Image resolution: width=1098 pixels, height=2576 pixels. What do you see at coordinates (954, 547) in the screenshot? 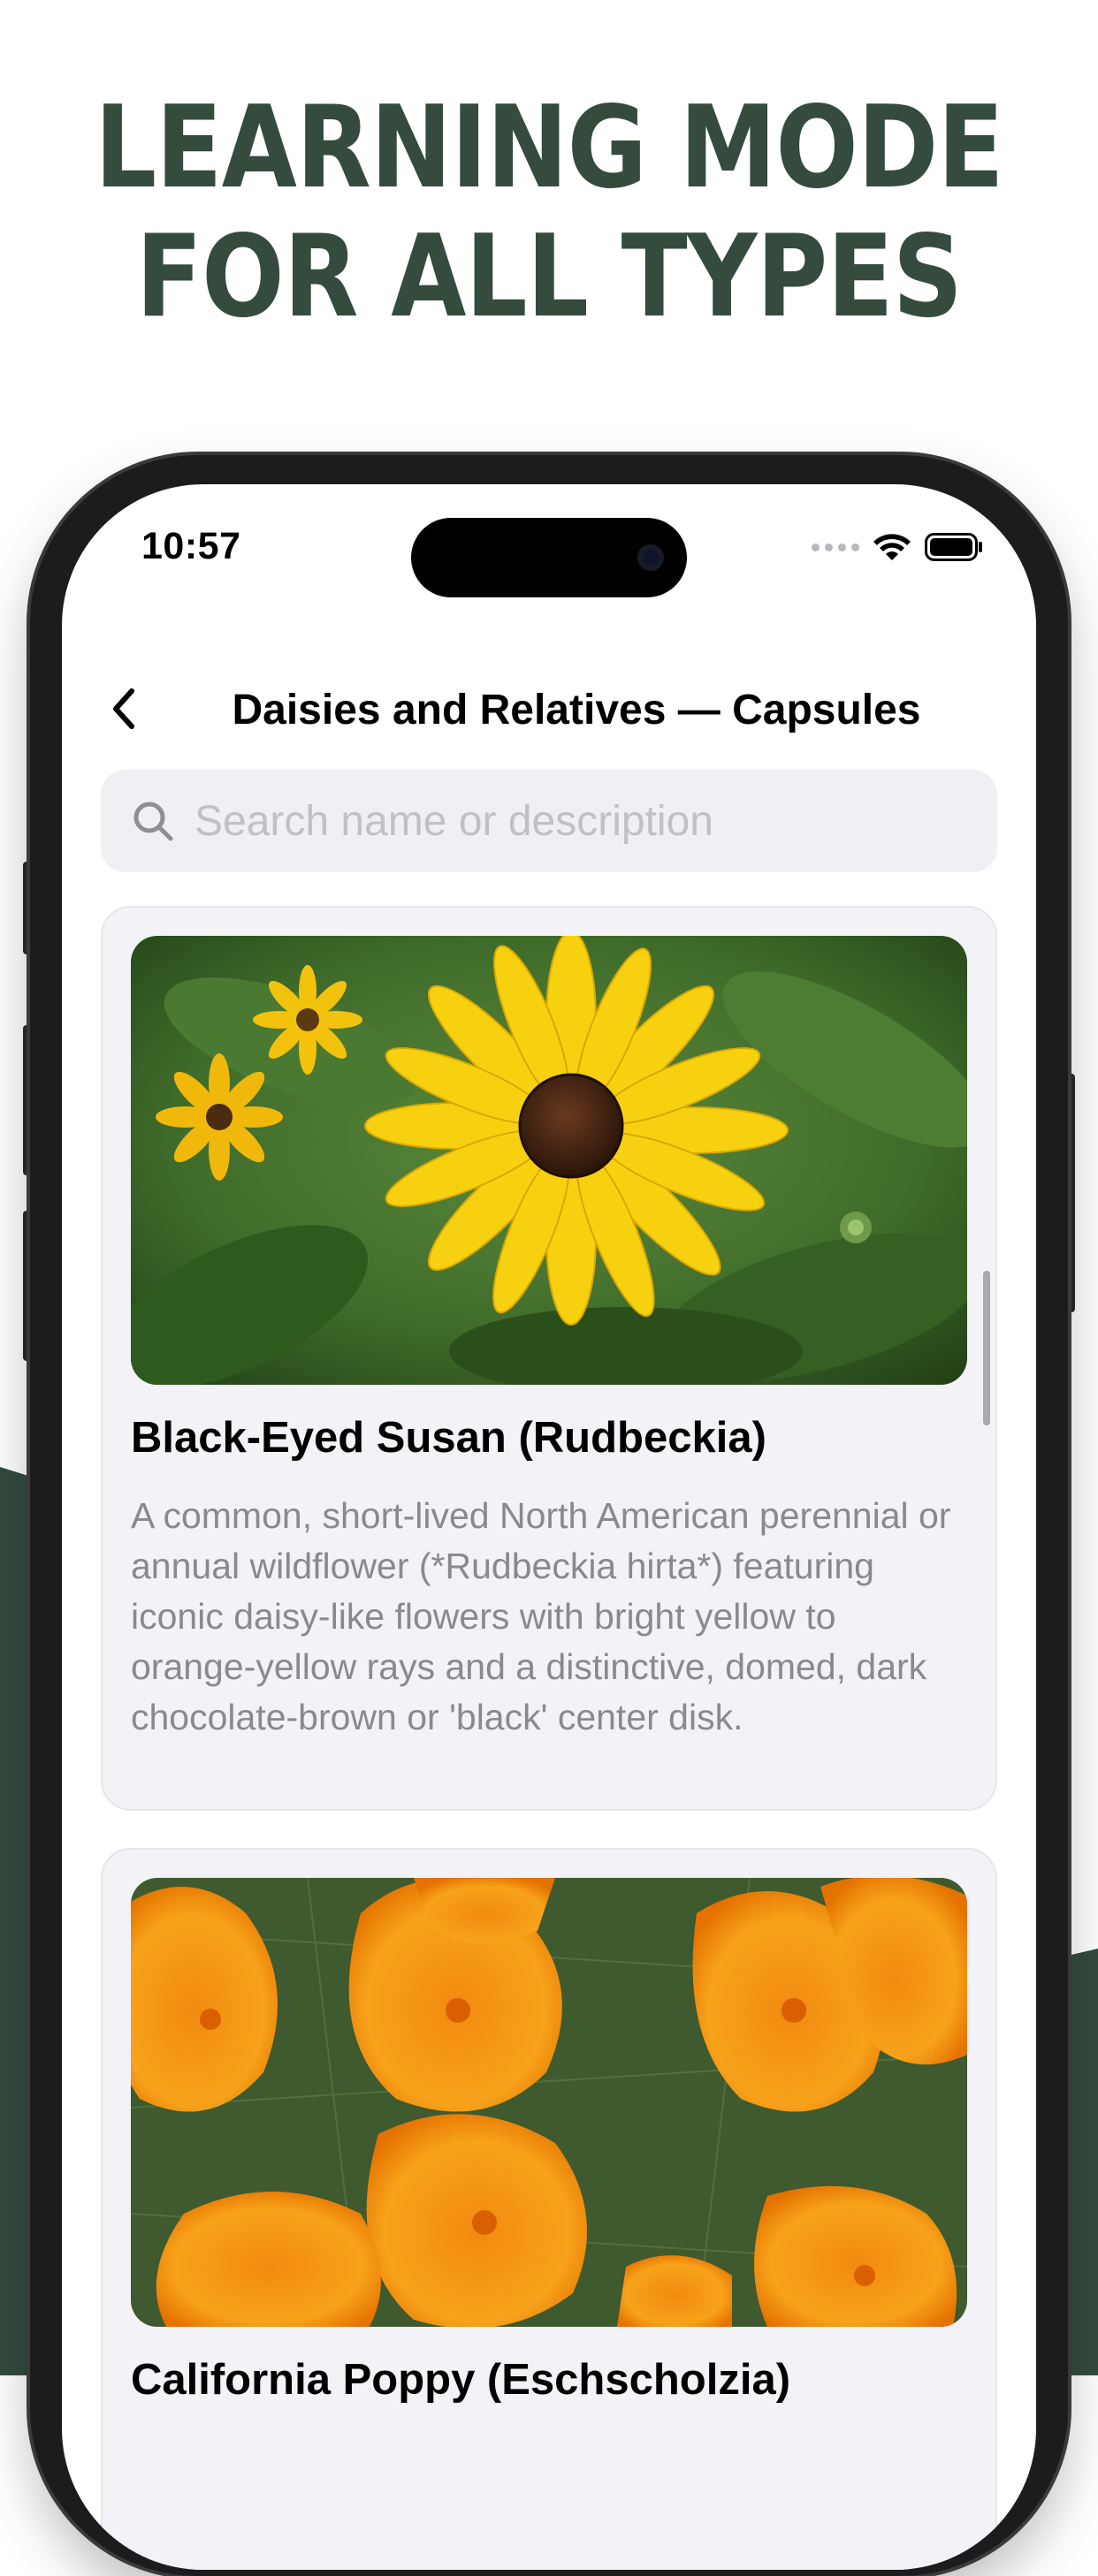
I see `battery-icon` at bounding box center [954, 547].